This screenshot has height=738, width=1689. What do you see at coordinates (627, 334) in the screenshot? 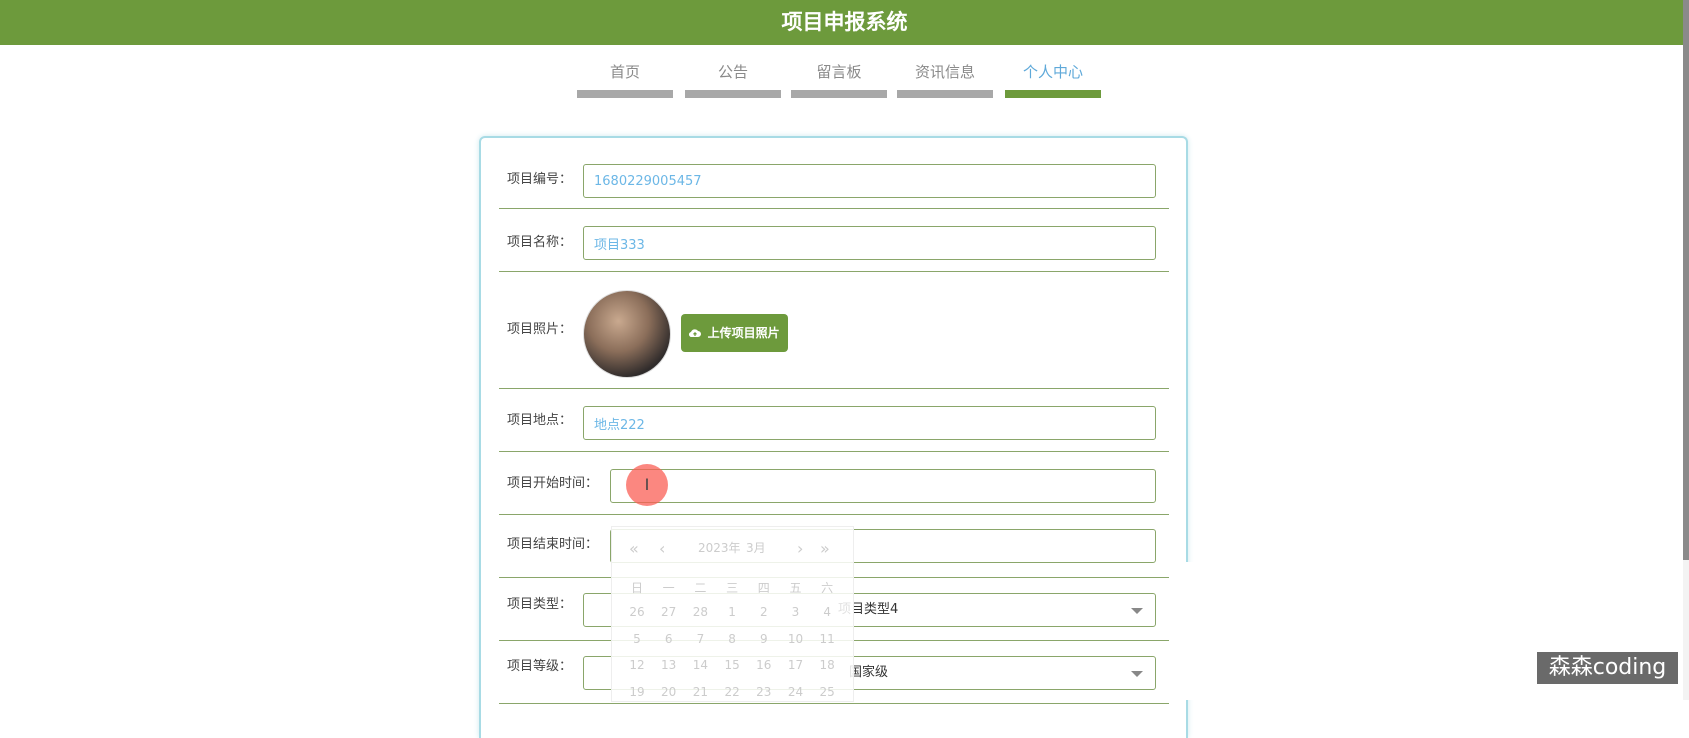
I see `project-photo-thumbnail` at bounding box center [627, 334].